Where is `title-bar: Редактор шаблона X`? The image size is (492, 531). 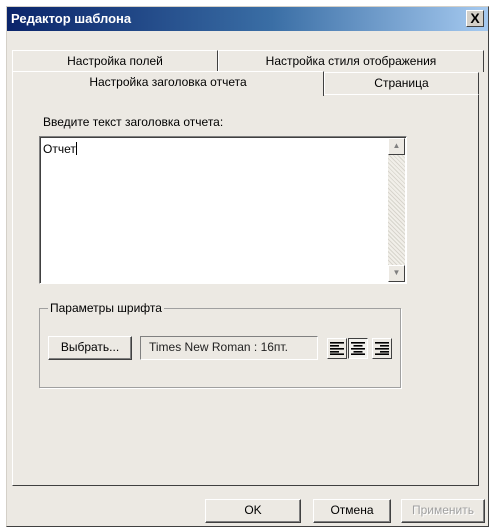 title-bar: Редактор шаблона X is located at coordinates (247, 19).